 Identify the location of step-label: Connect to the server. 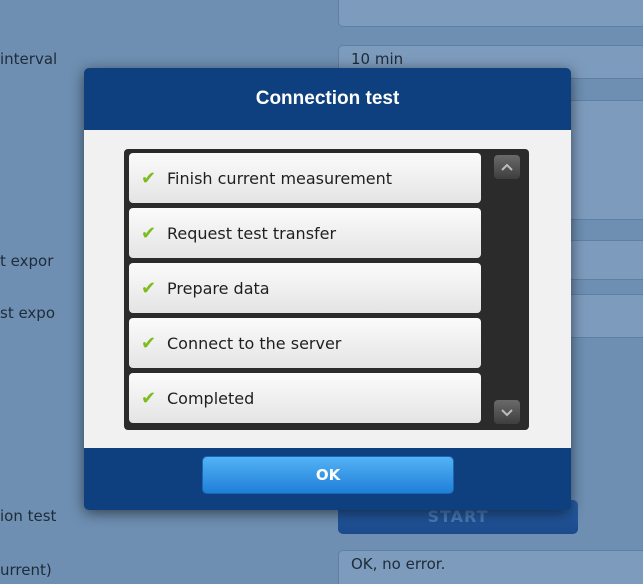
(254, 343).